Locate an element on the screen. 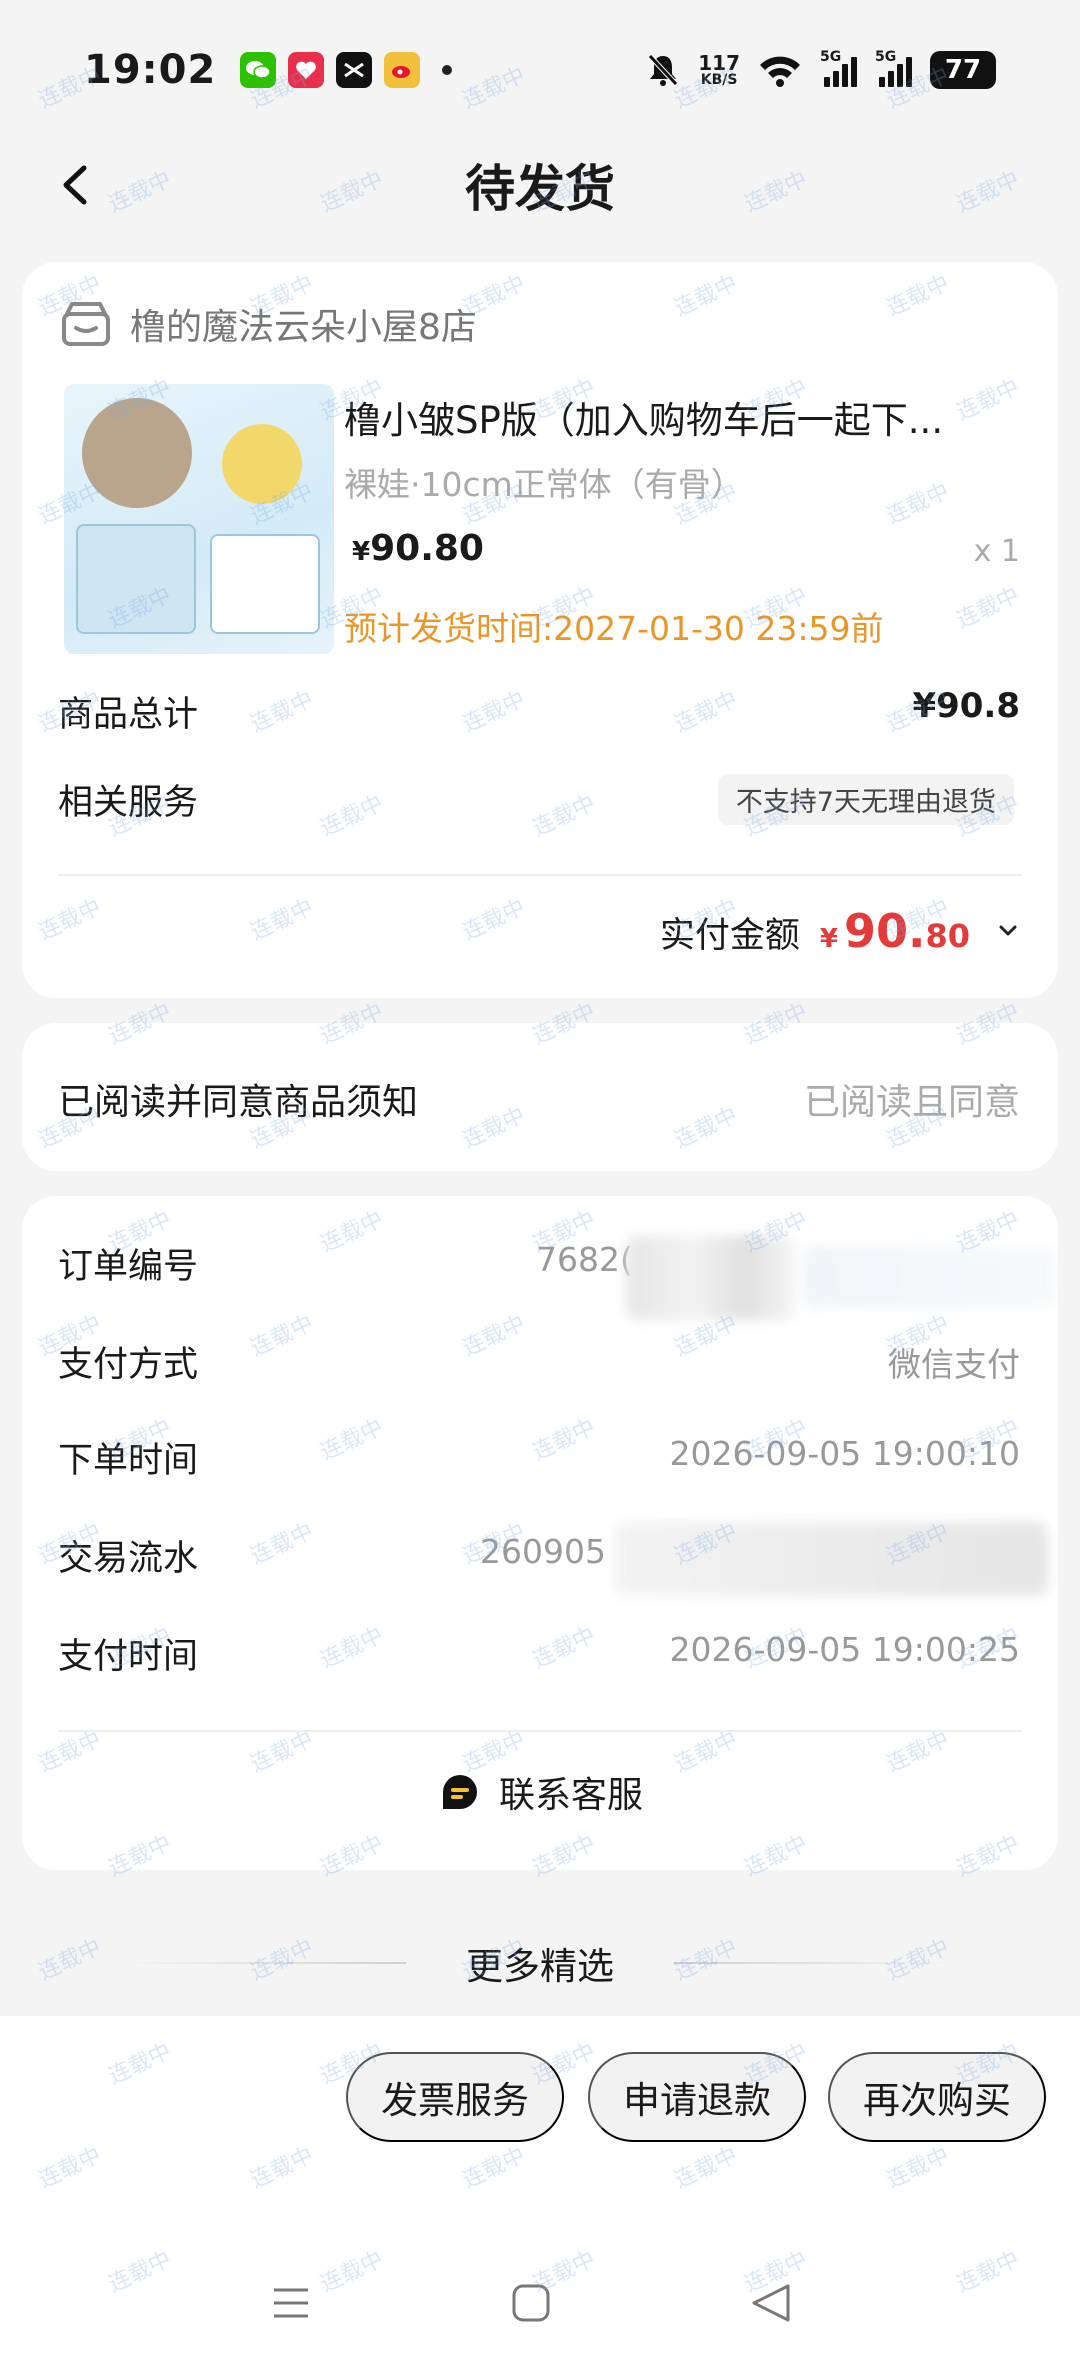  nav-bar: 待发货 is located at coordinates (540, 185).